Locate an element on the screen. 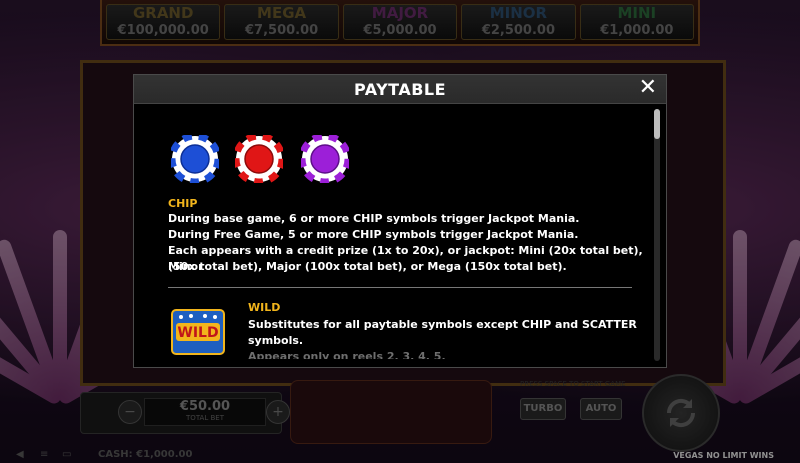 The width and height of the screenshot is (800, 463). wild-logo-text: WILD is located at coordinates (197, 333).